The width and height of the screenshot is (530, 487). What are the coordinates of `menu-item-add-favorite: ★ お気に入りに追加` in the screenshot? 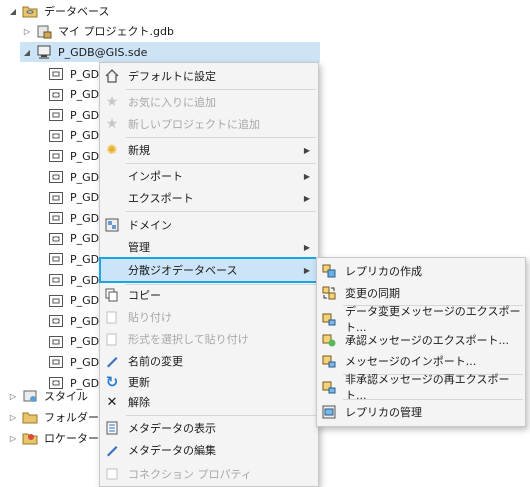 It's located at (209, 102).